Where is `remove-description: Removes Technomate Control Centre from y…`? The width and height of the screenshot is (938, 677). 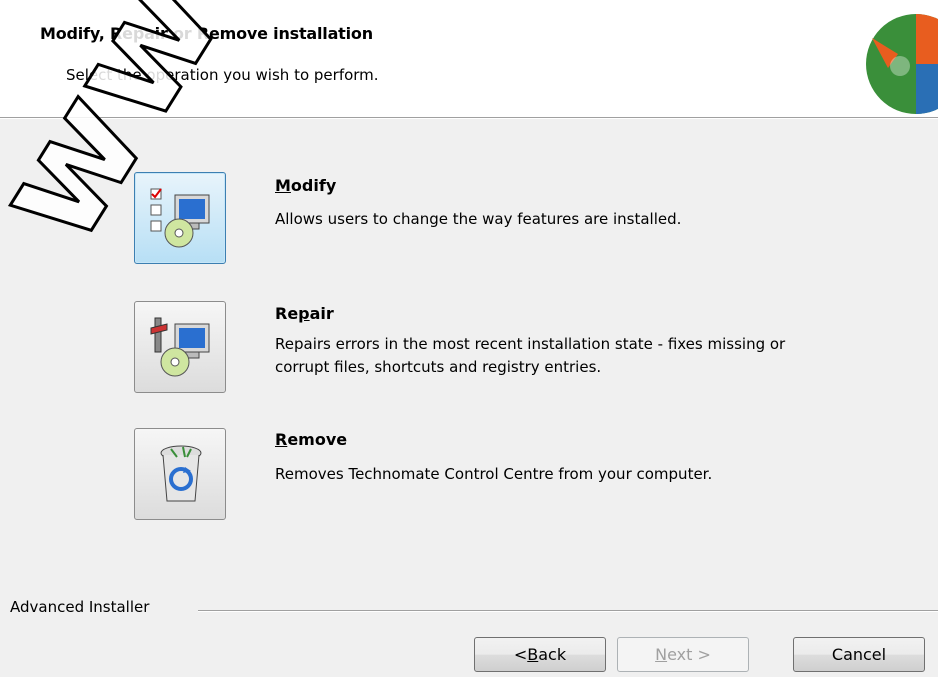 remove-description: Removes Technomate Control Centre from y… is located at coordinates (494, 474).